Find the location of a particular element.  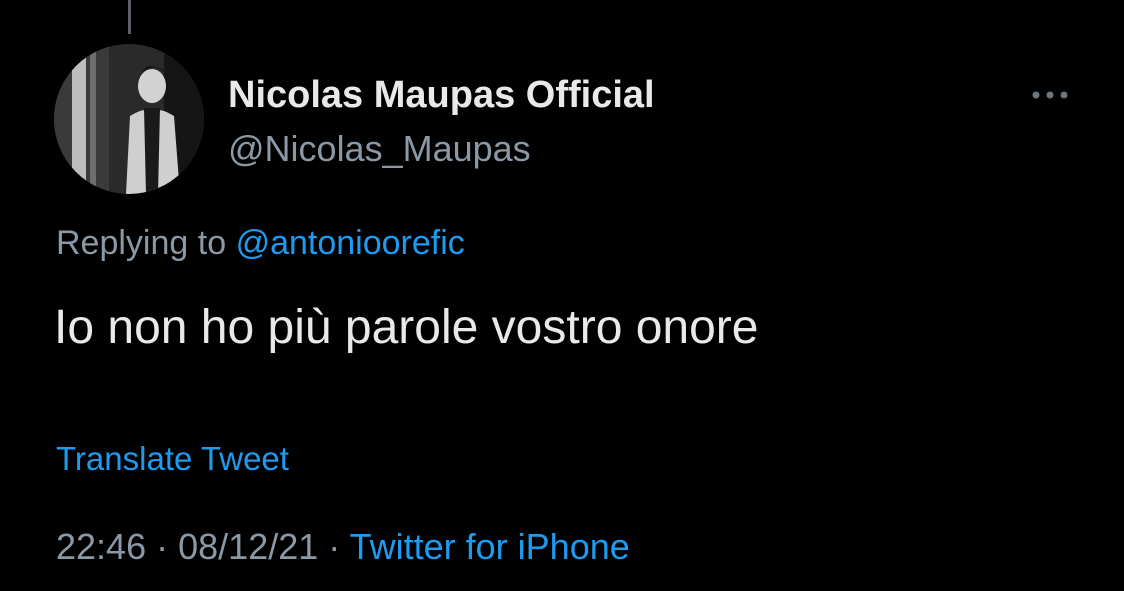

more-horizontal-icon is located at coordinates (1050, 95).